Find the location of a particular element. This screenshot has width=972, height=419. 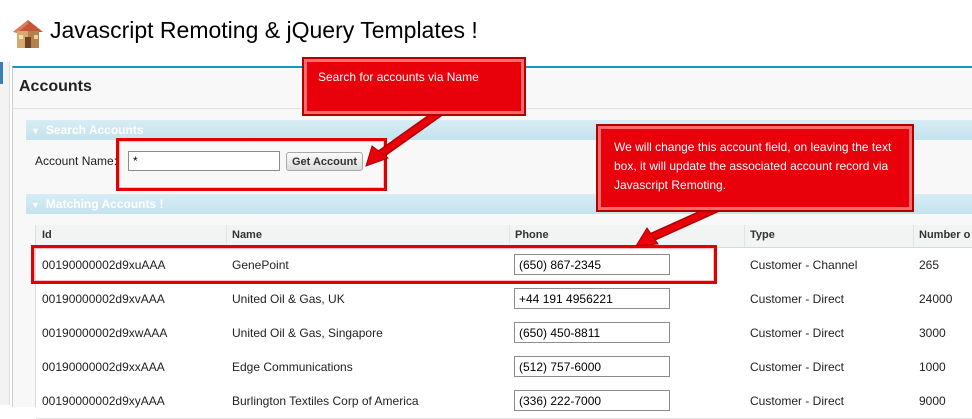

account-id: 00190000002d9xwAAA is located at coordinates (105, 333).